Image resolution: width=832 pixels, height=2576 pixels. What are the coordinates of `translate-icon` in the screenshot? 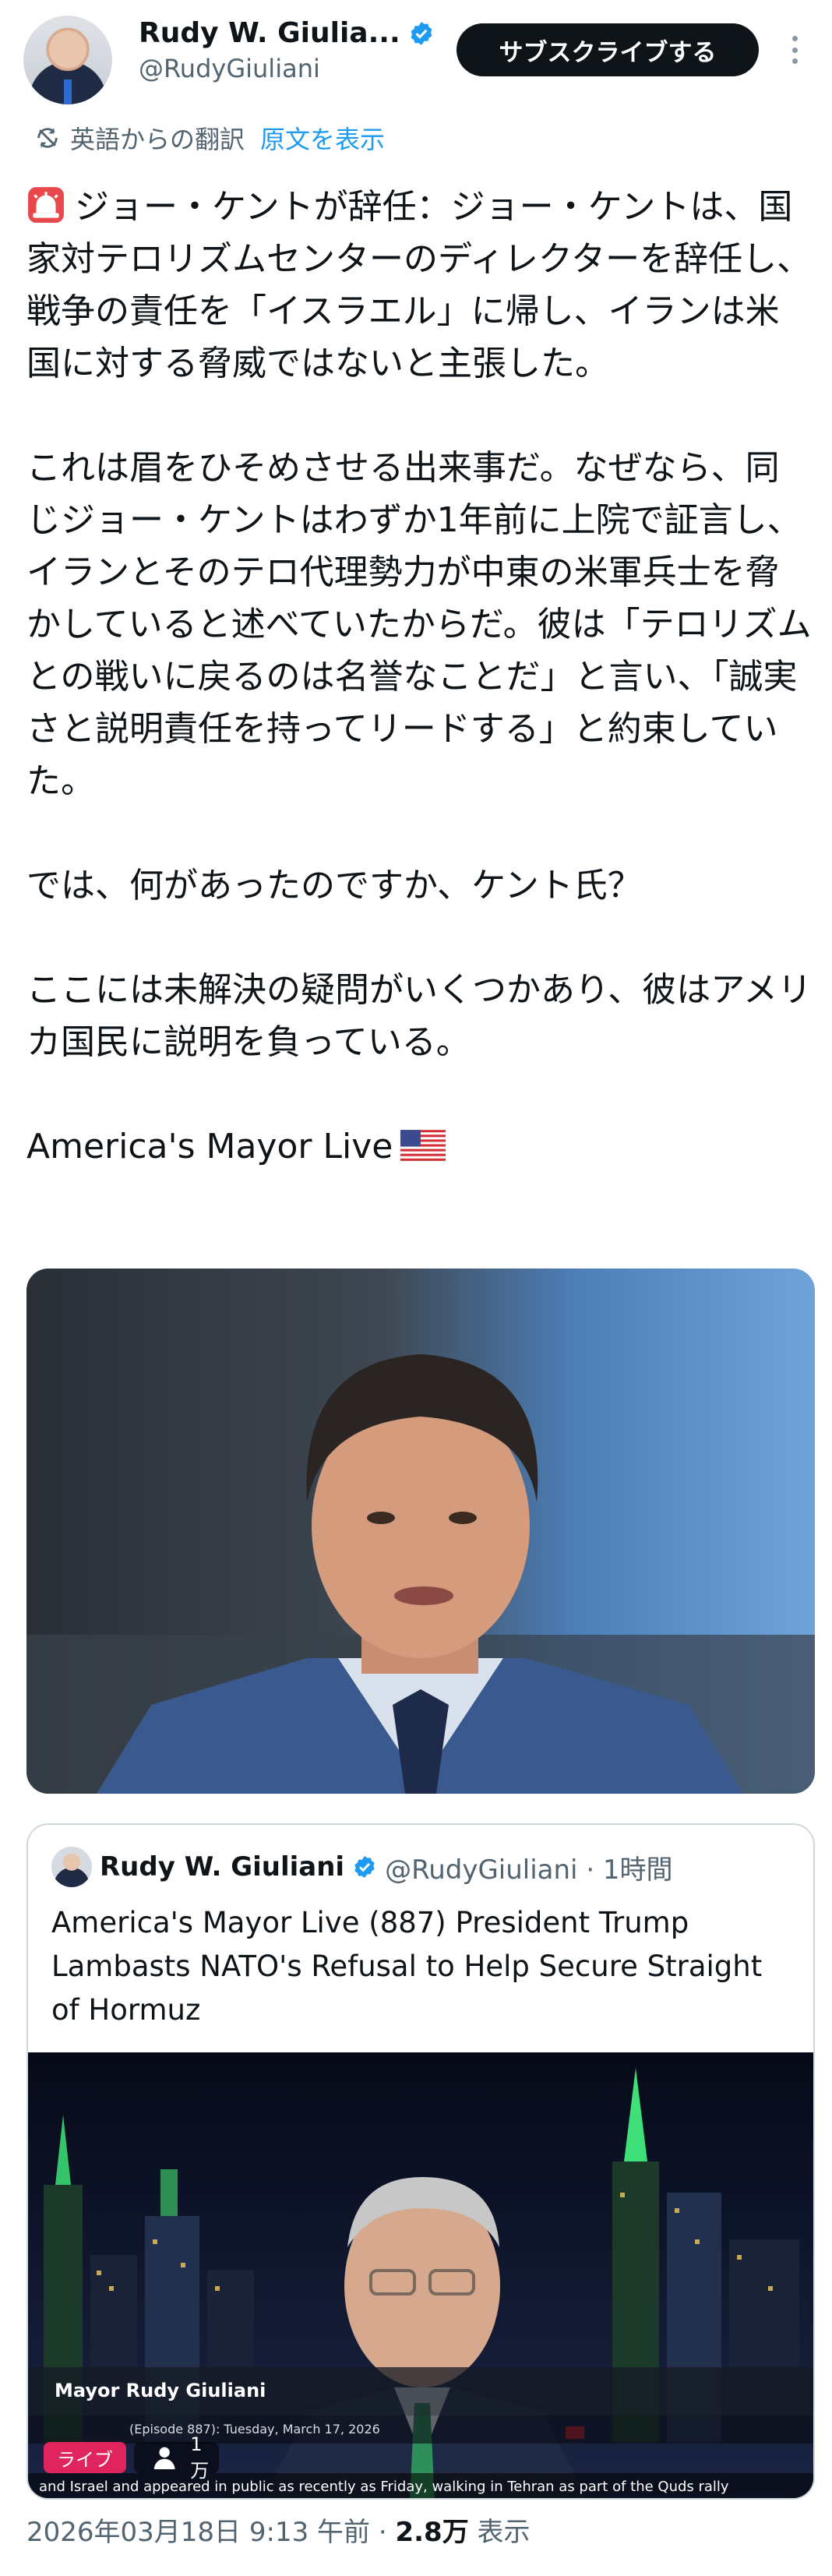 It's located at (48, 138).